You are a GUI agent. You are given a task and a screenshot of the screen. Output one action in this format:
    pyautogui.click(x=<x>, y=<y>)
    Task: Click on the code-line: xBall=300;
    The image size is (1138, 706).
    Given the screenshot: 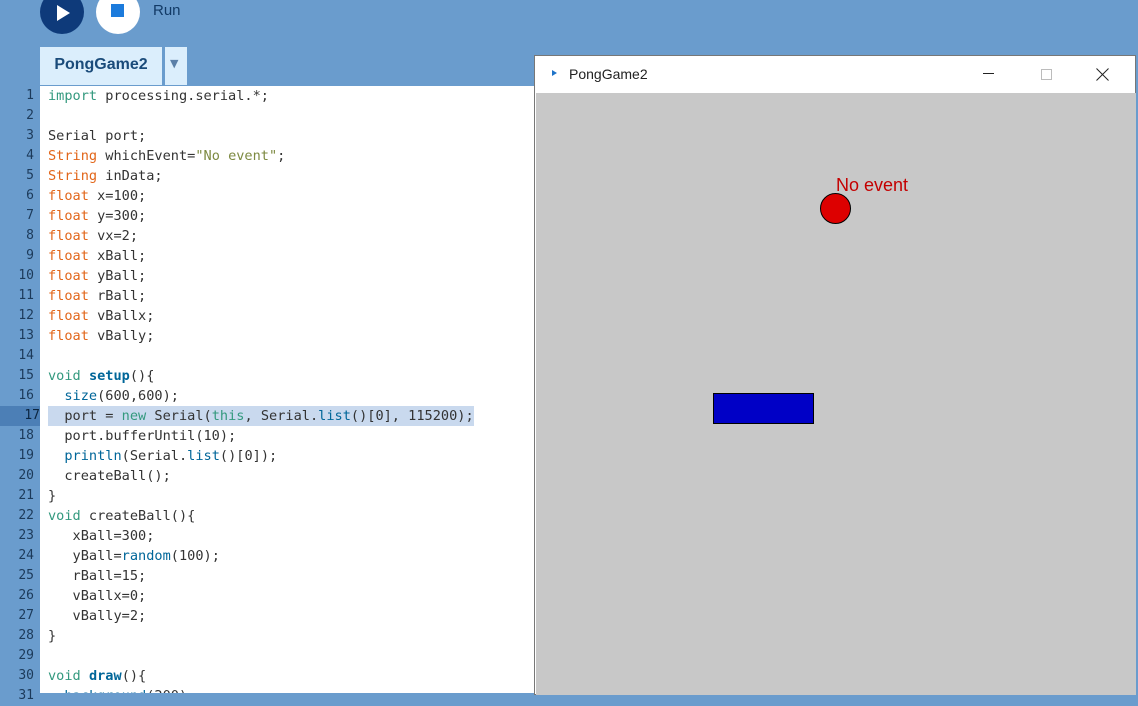 What is the action you would take?
    pyautogui.click(x=101, y=536)
    